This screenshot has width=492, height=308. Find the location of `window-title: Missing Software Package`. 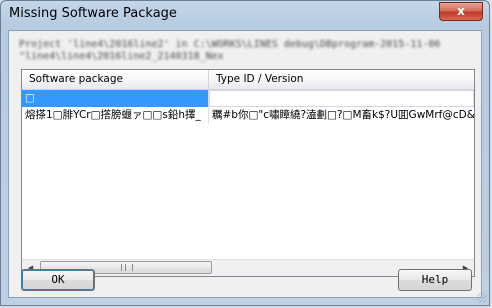

window-title: Missing Software Package is located at coordinates (93, 13).